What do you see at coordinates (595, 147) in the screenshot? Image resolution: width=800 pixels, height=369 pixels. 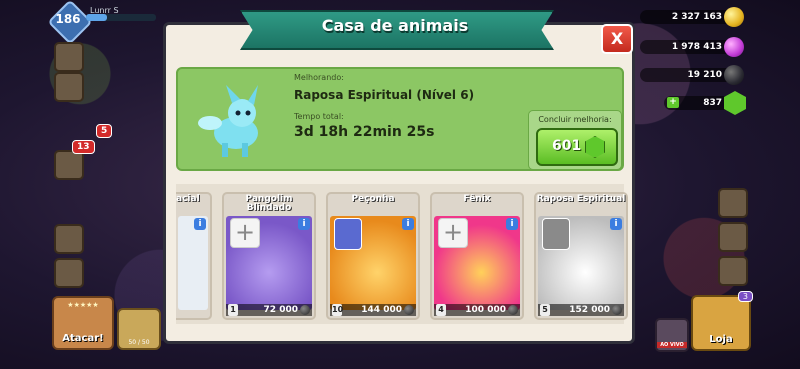 I see `gem-icon` at bounding box center [595, 147].